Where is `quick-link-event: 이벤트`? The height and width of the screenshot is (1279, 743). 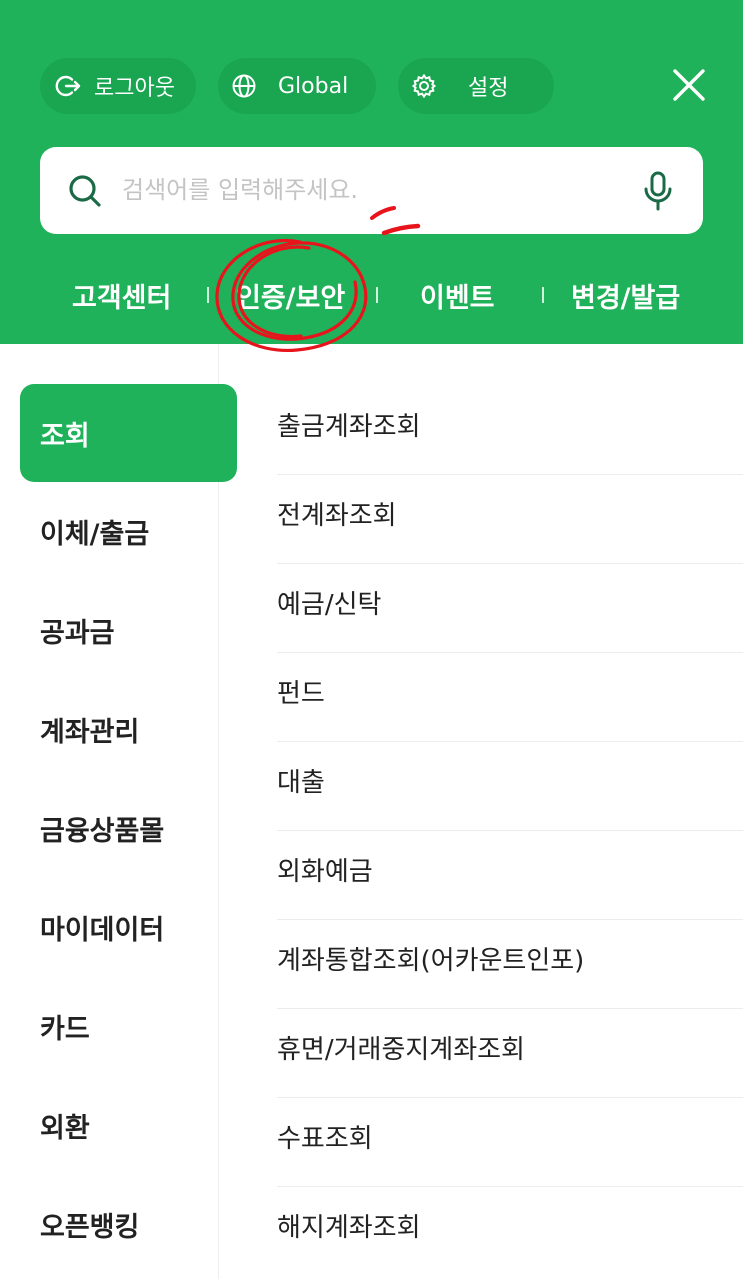 quick-link-event: 이벤트 is located at coordinates (457, 295).